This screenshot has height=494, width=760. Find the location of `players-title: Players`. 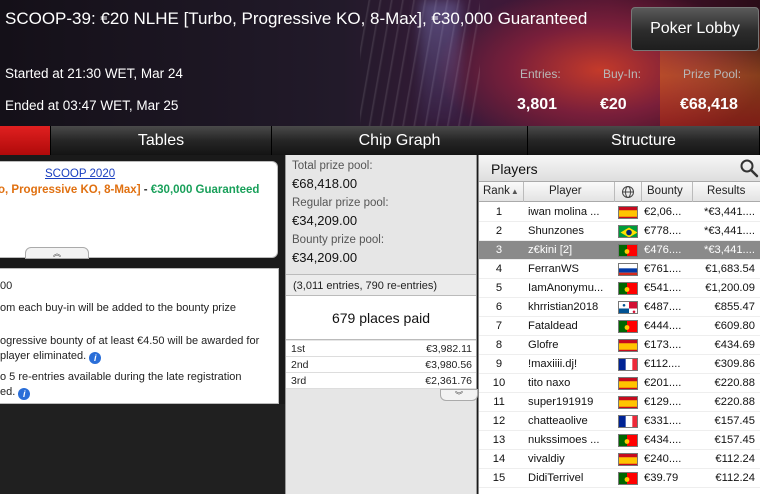

players-title: Players is located at coordinates (514, 169).